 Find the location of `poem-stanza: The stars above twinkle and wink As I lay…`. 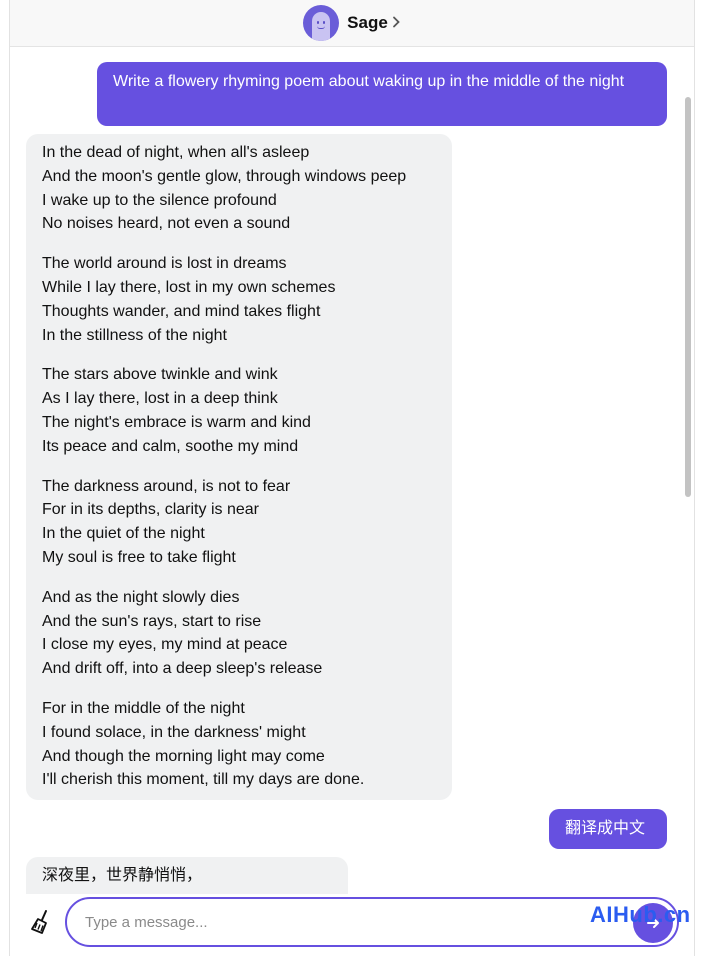

poem-stanza: The stars above twinkle and wink As I lay… is located at coordinates (239, 410).